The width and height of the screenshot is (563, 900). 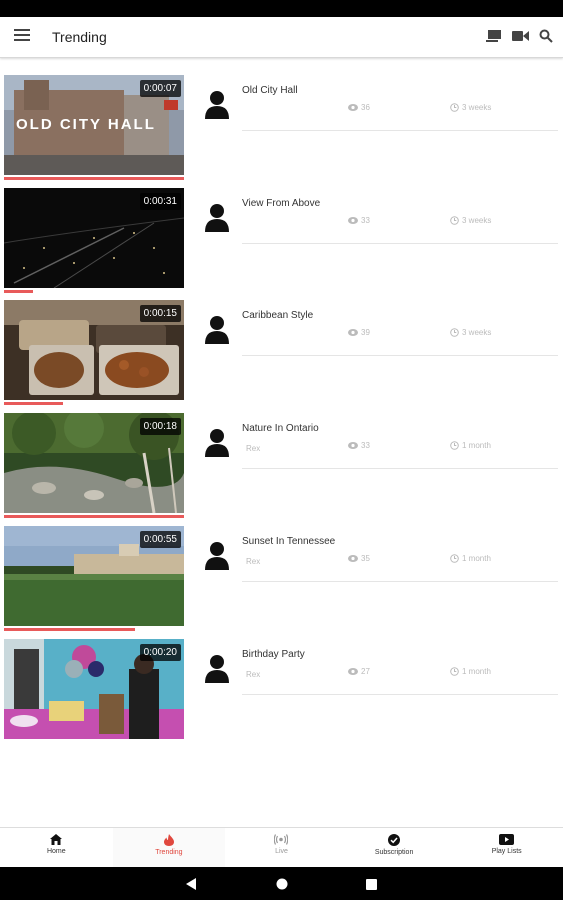 I want to click on video-thumbnail: 0:00:18, so click(x=94, y=463).